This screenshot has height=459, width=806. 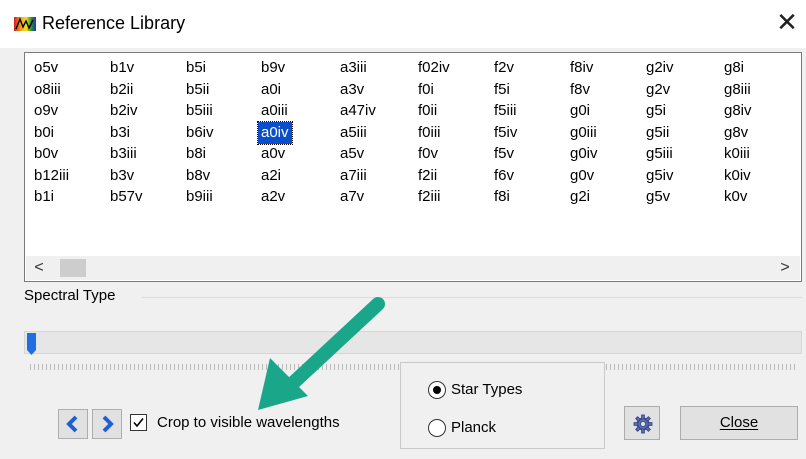 I want to click on checkbox-box, so click(x=138, y=422).